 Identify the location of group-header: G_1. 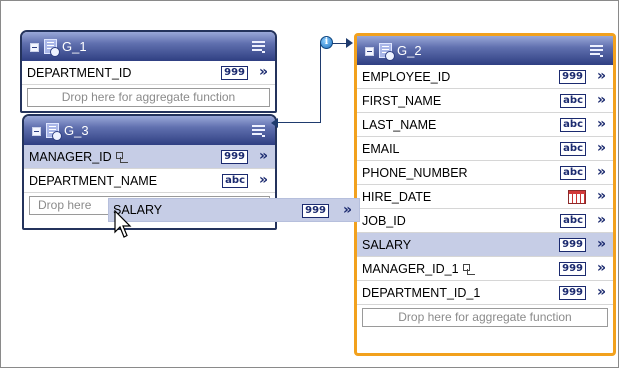
(148, 46).